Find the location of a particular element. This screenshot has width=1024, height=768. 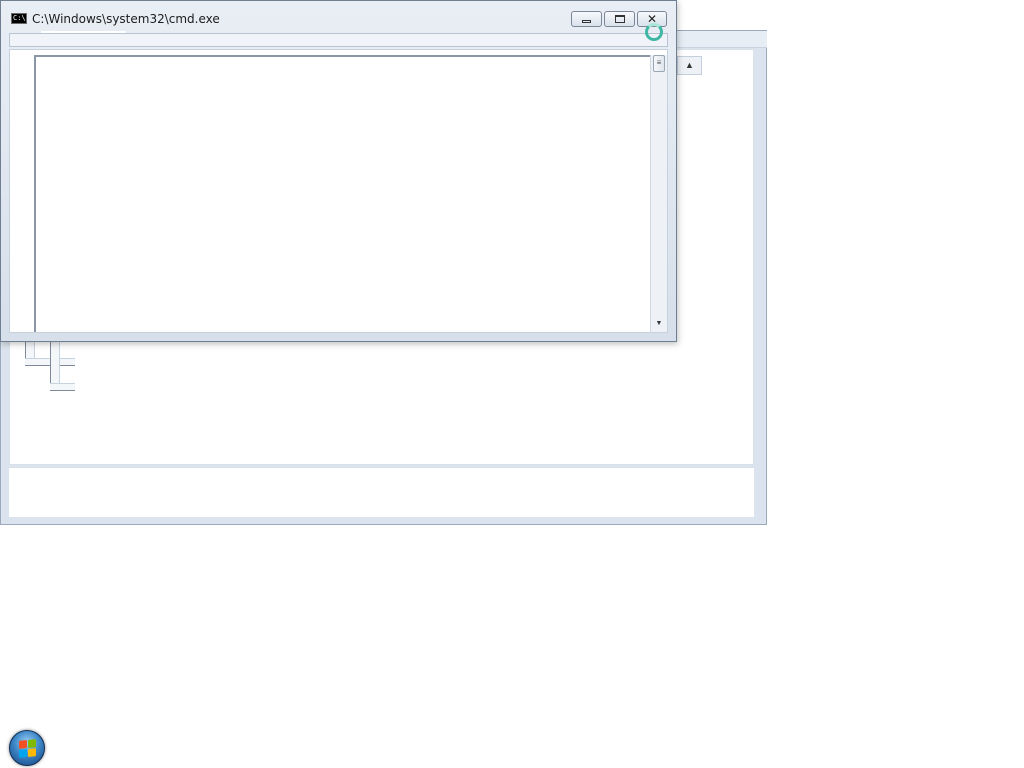

nested-frame-inner-bottom is located at coordinates (62, 387).